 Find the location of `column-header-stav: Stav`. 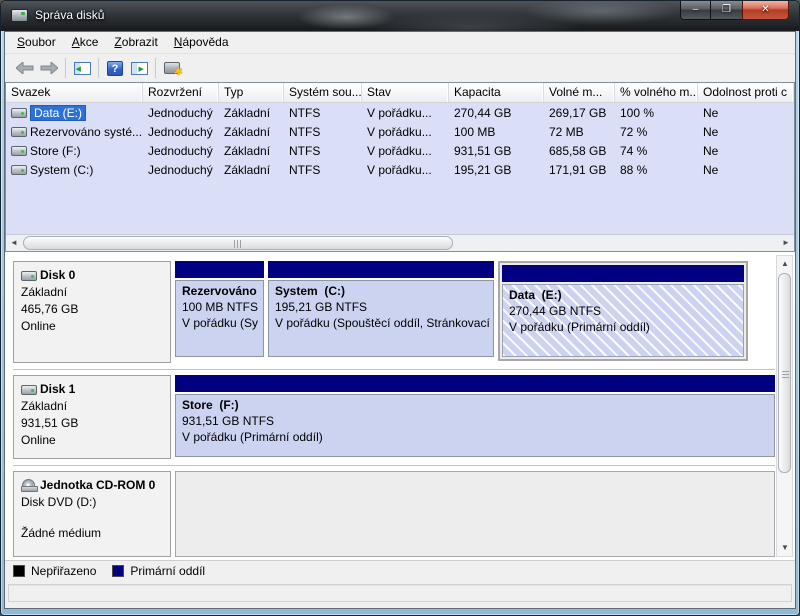

column-header-stav: Stav is located at coordinates (405, 92).